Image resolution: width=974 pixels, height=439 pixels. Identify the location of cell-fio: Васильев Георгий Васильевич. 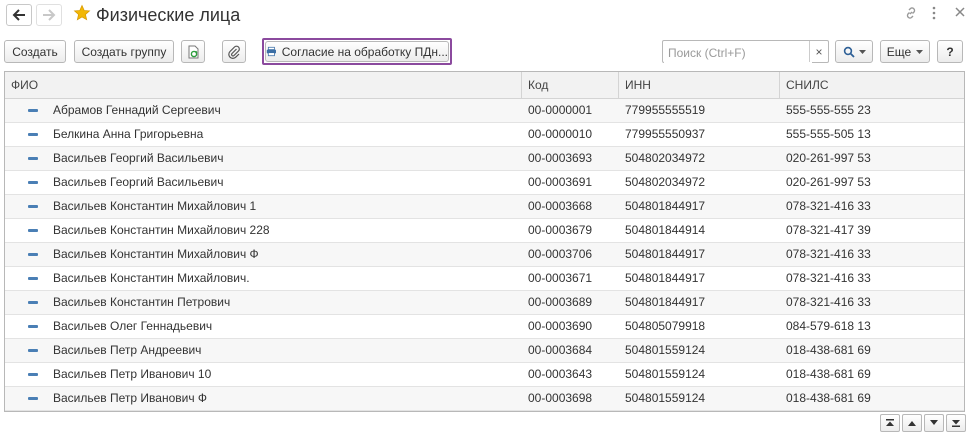
(138, 182).